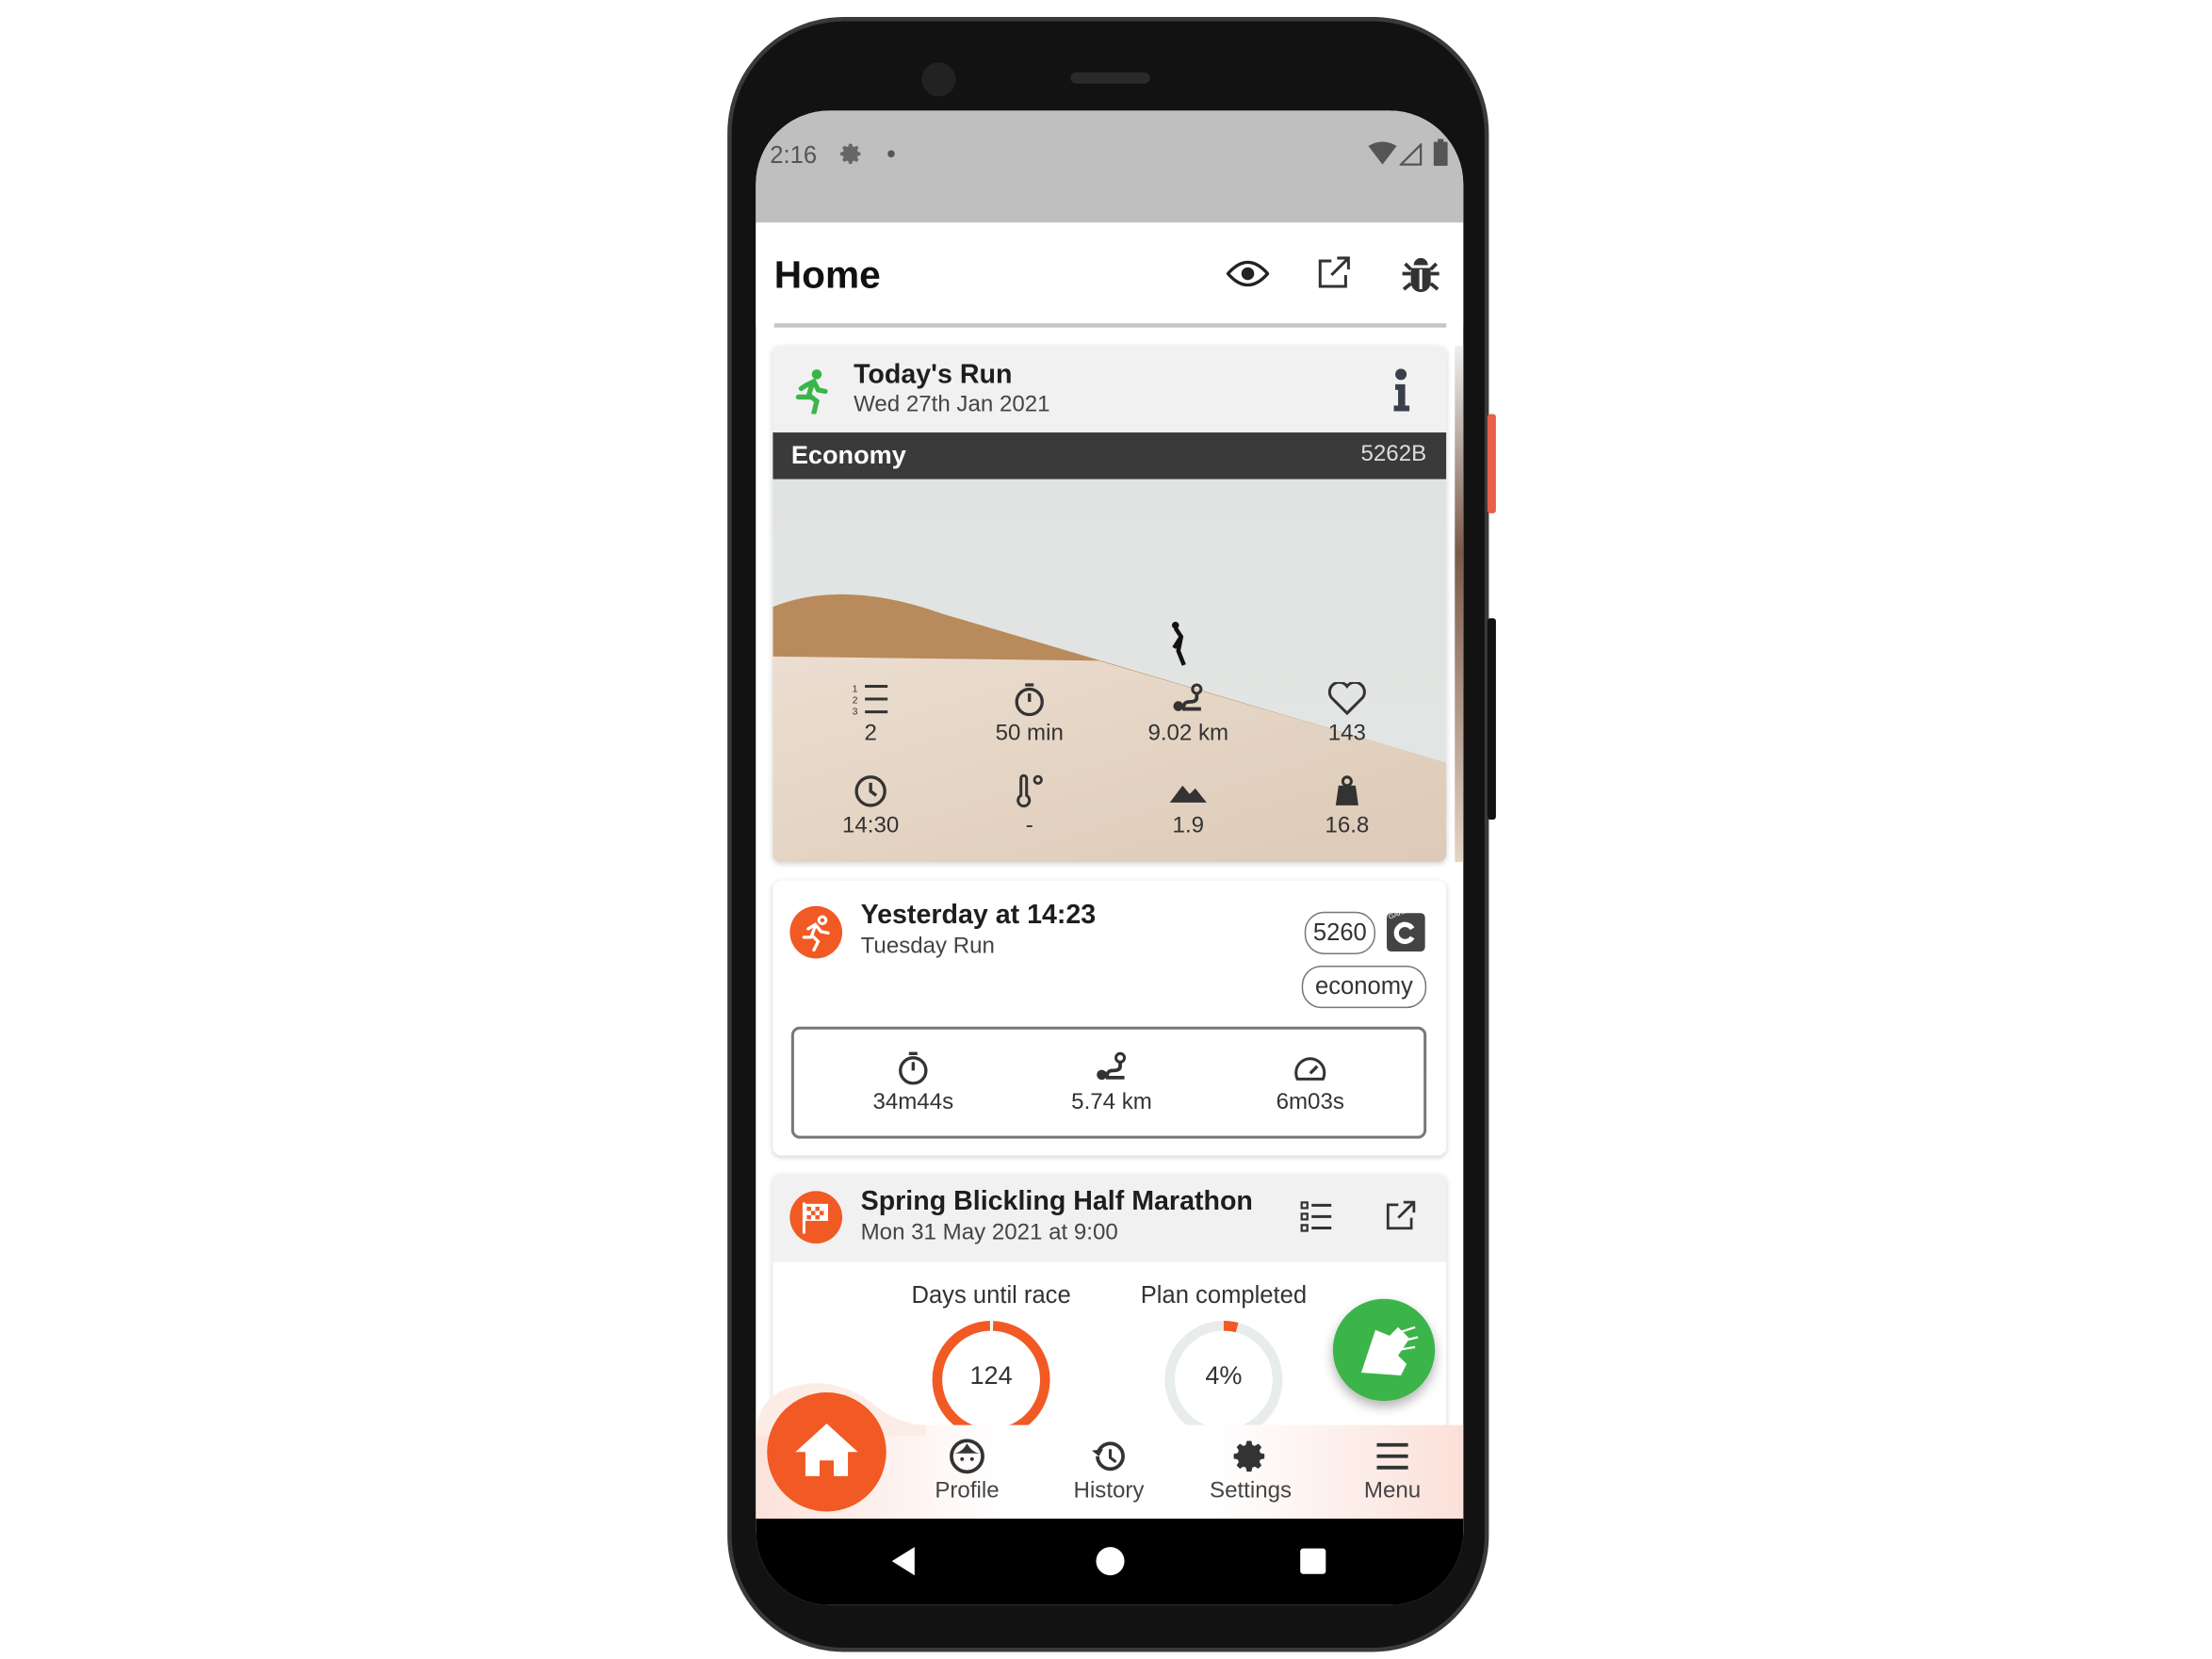 This screenshot has height=1659, width=2212. What do you see at coordinates (1056, 1201) in the screenshot?
I see `race-title: Spring Blickling Half Marathon` at bounding box center [1056, 1201].